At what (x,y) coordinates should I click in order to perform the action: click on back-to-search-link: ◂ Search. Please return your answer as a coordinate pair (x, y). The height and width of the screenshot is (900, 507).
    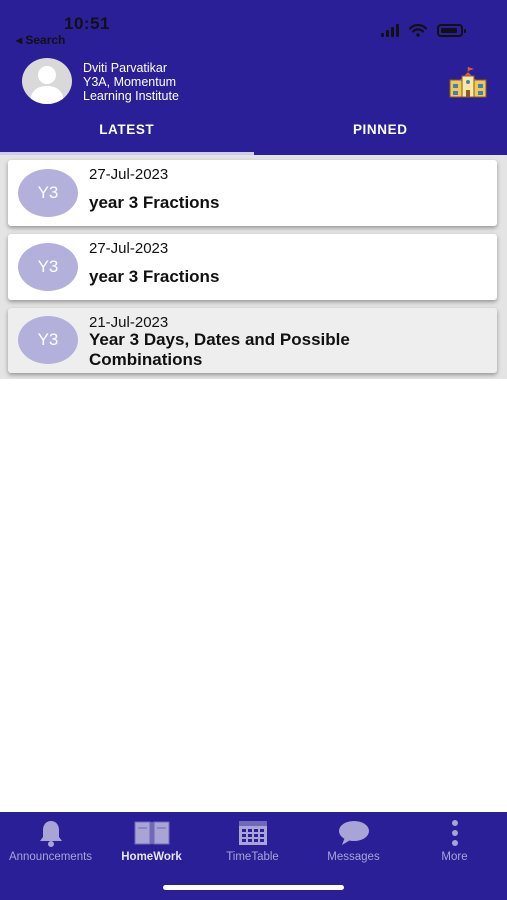
    Looking at the image, I should click on (40, 40).